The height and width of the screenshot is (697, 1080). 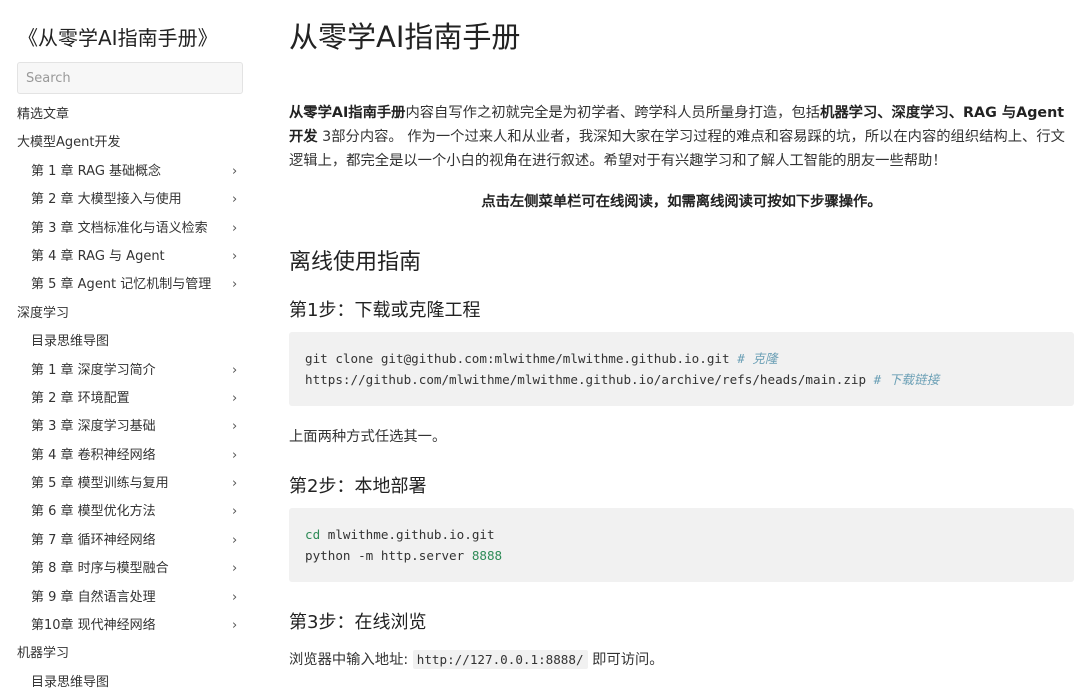 I want to click on sidebar-item: 第 3 章 文档标准化与语义检索 ›, so click(x=130, y=229).